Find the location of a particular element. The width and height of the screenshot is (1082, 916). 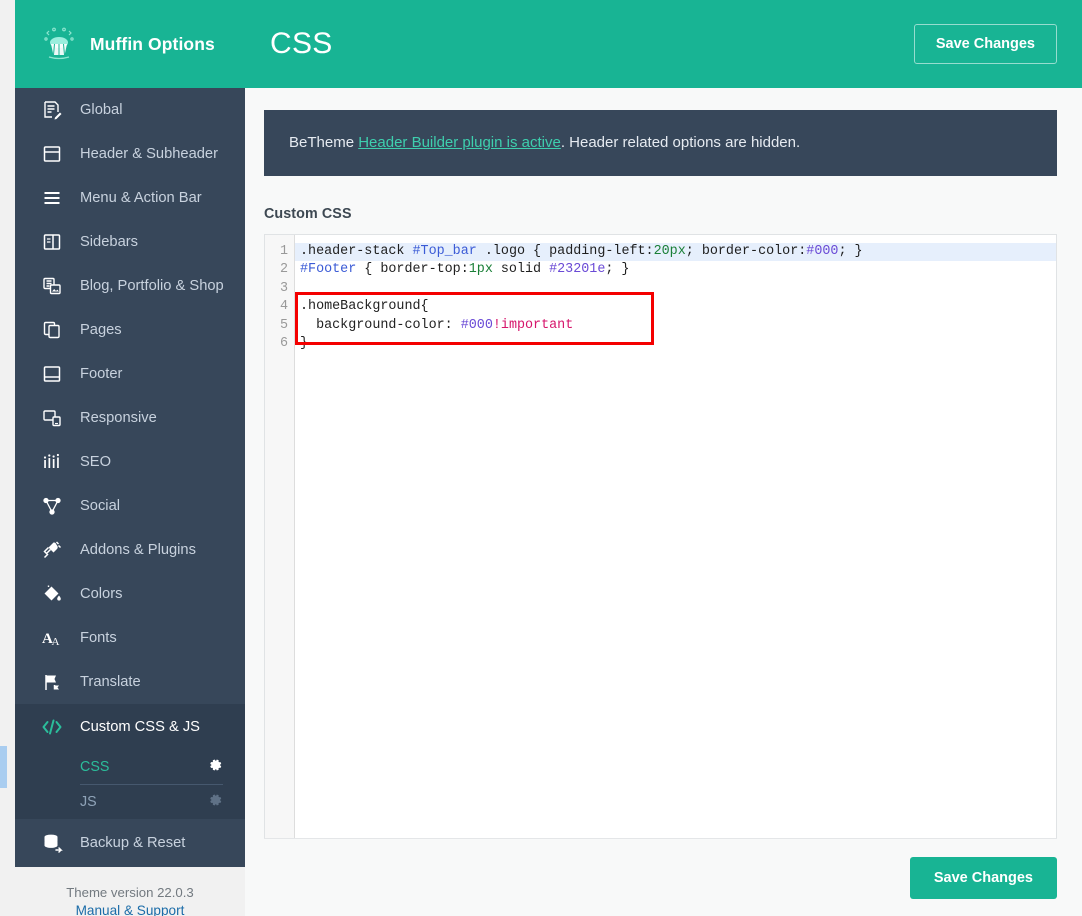

sidebar-item-label: Backup & Reset is located at coordinates (133, 843).